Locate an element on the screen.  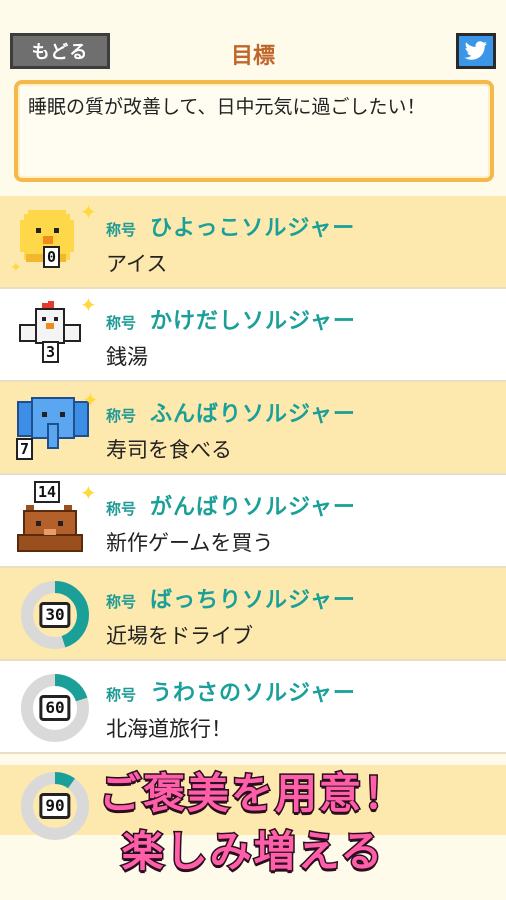
progress-ring: 30 is located at coordinates (56, 615).